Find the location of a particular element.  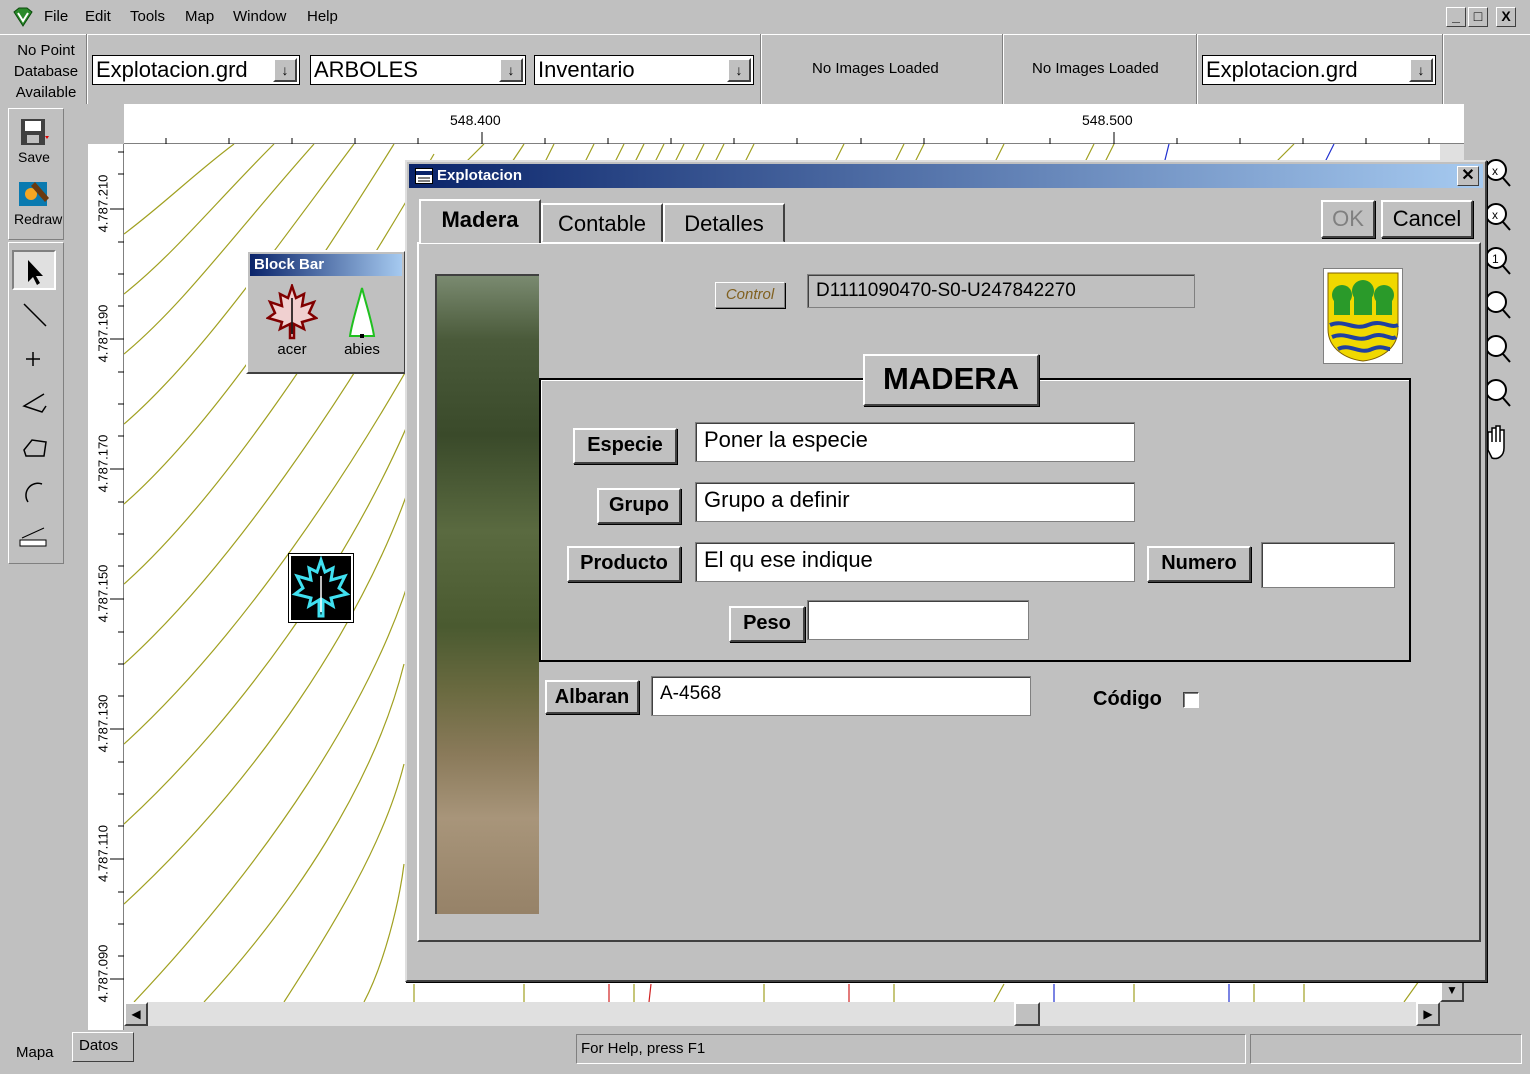

save-label: Save is located at coordinates (34, 157).